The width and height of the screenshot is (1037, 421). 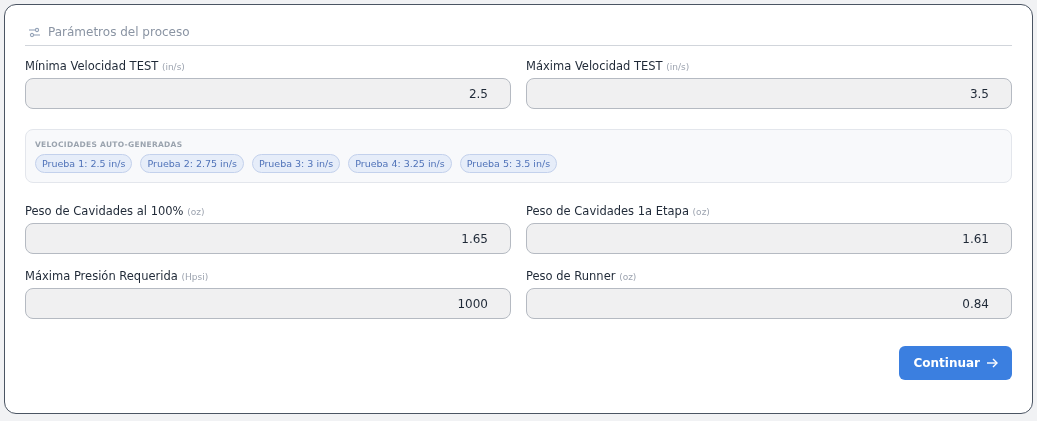 What do you see at coordinates (508, 163) in the screenshot?
I see `speed-tag: Prueba 5: 3.5 in/s` at bounding box center [508, 163].